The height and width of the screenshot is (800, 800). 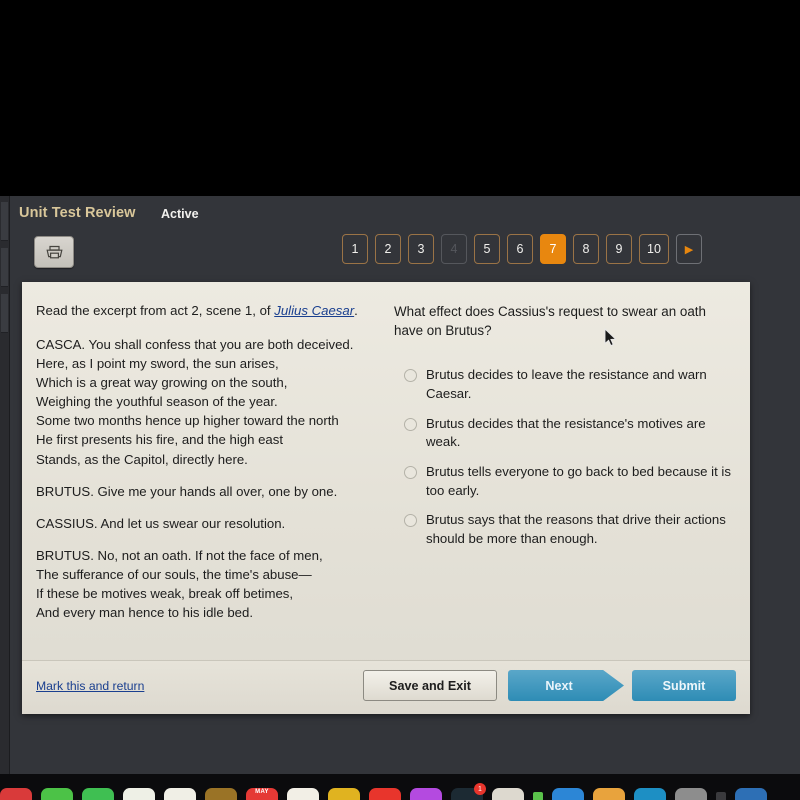 What do you see at coordinates (400, 214) in the screenshot?
I see `app-header: Unit Test Review Active` at bounding box center [400, 214].